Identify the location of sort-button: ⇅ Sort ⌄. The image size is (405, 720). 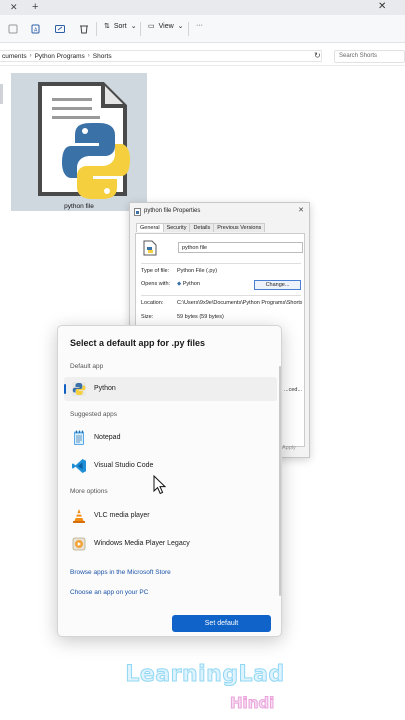
(120, 26).